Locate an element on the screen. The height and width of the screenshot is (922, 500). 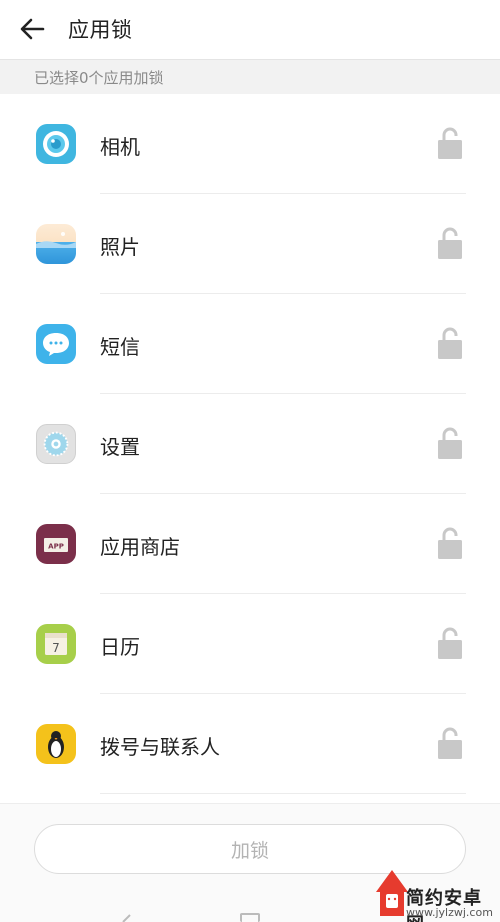
app-row-dialer-contacts: 拨号与联系人 is located at coordinates (250, 744).